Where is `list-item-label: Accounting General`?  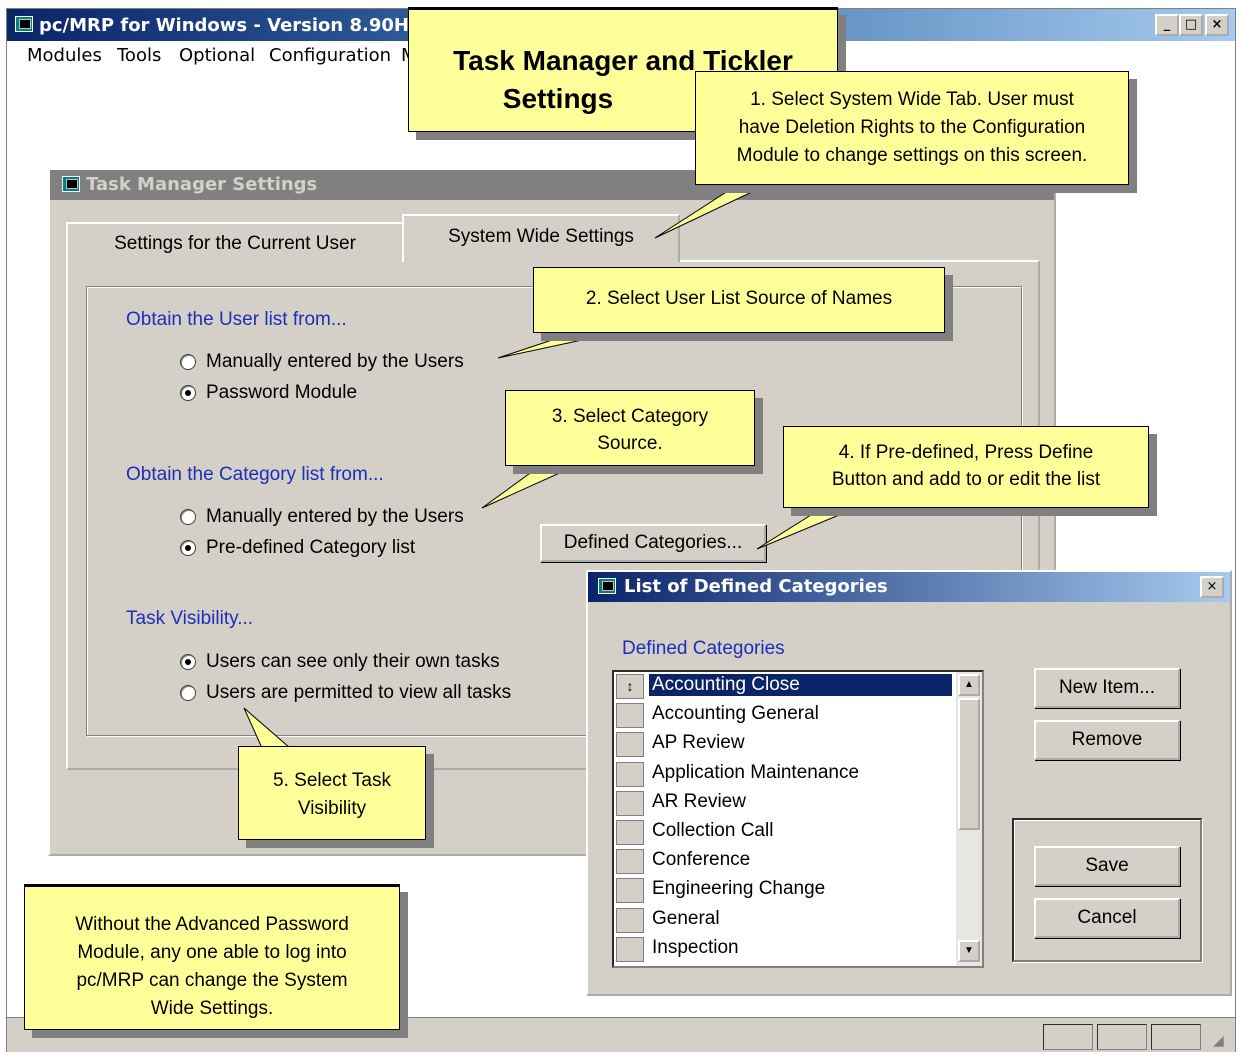 list-item-label: Accounting General is located at coordinates (735, 714).